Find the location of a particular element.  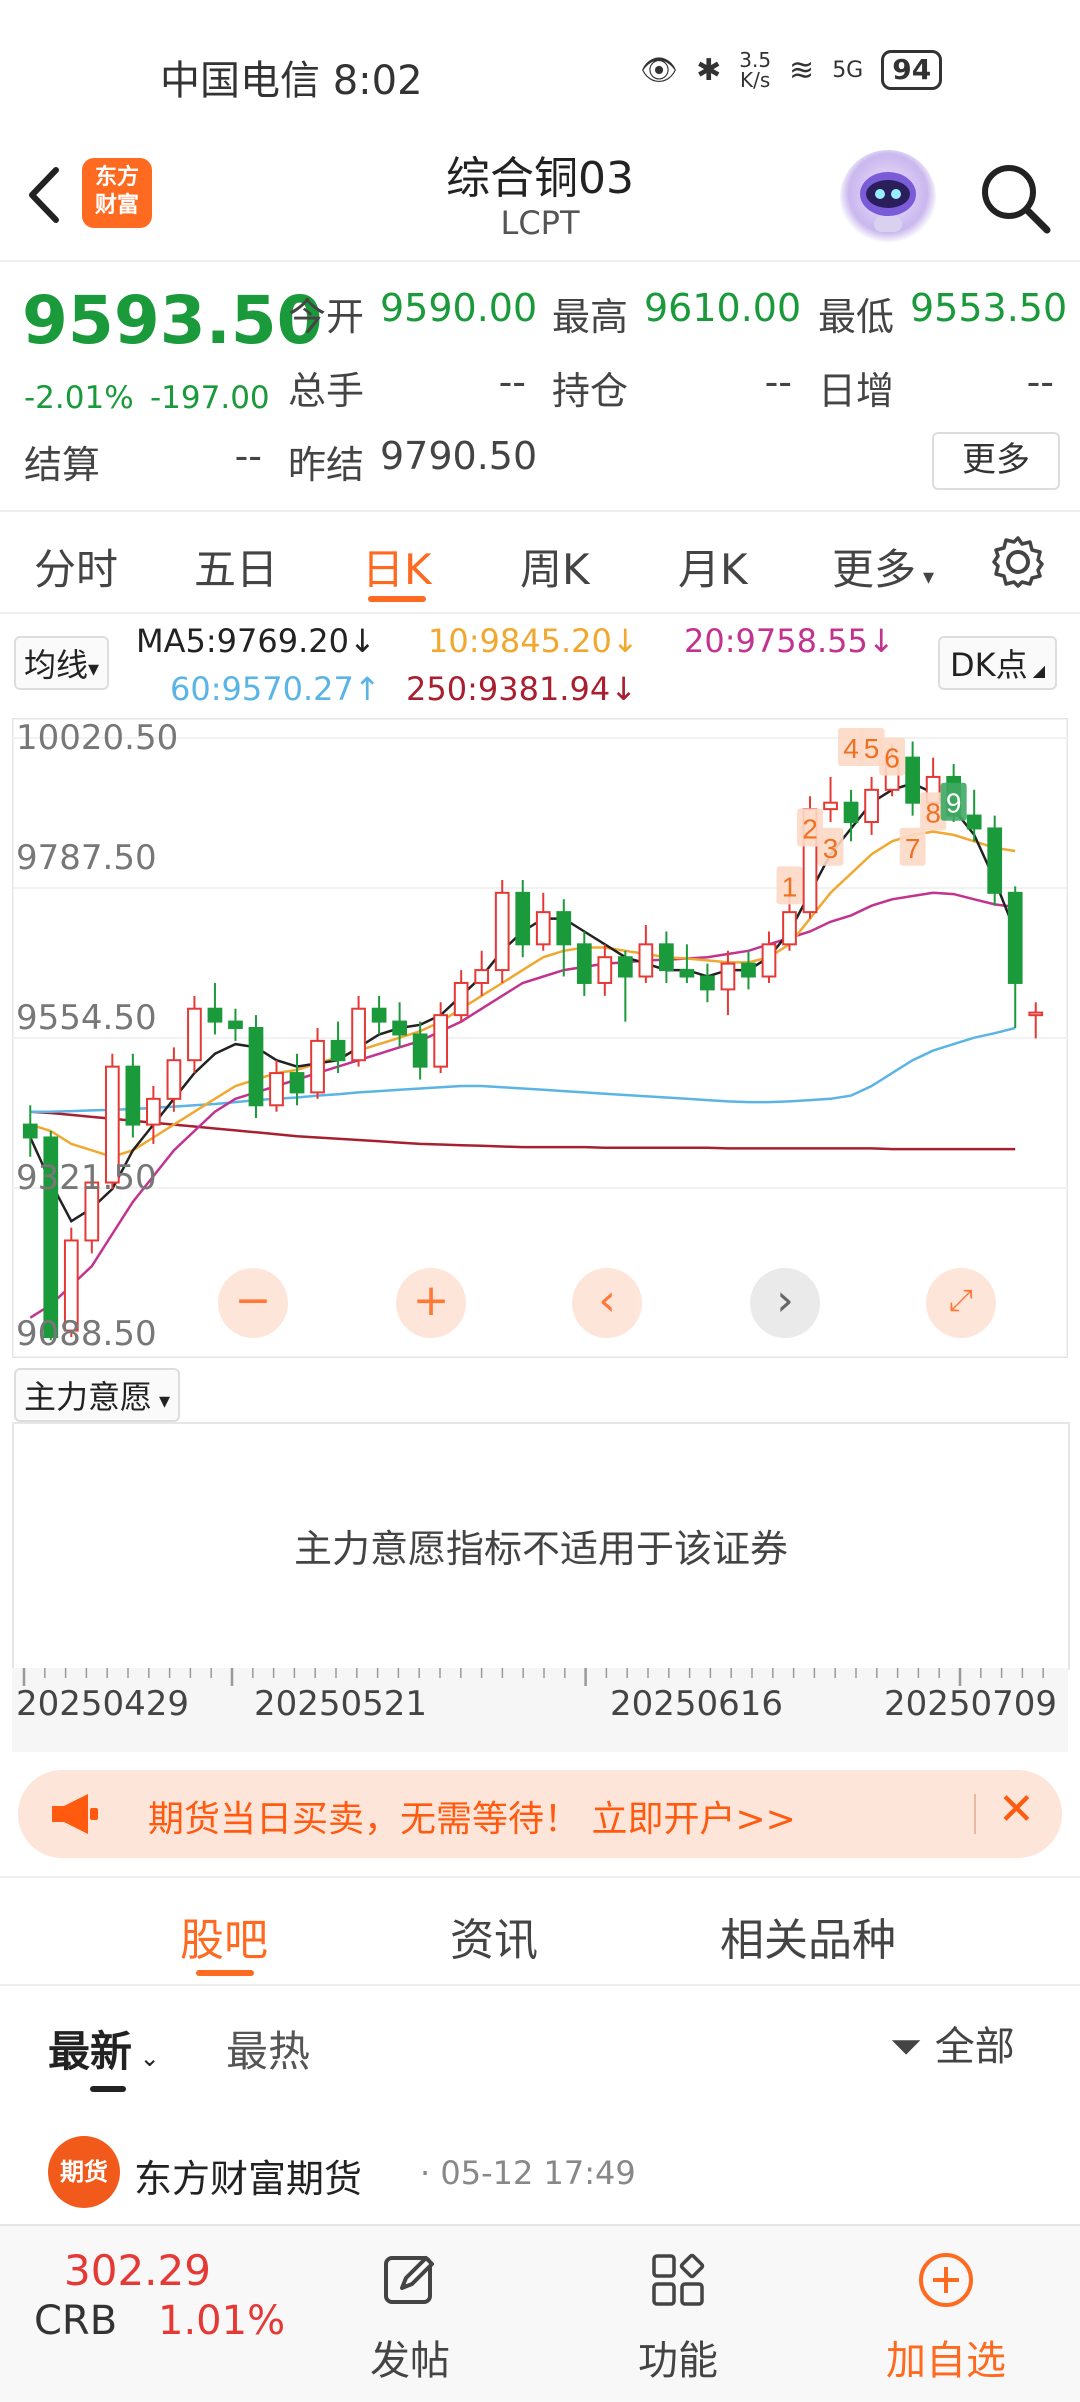

sort-latest: 最新 ⌄ is located at coordinates (104, 2048).